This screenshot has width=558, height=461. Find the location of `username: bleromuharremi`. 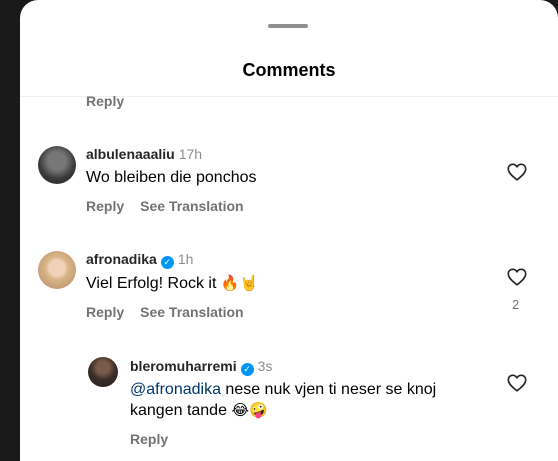

username: bleromuharremi is located at coordinates (183, 366).